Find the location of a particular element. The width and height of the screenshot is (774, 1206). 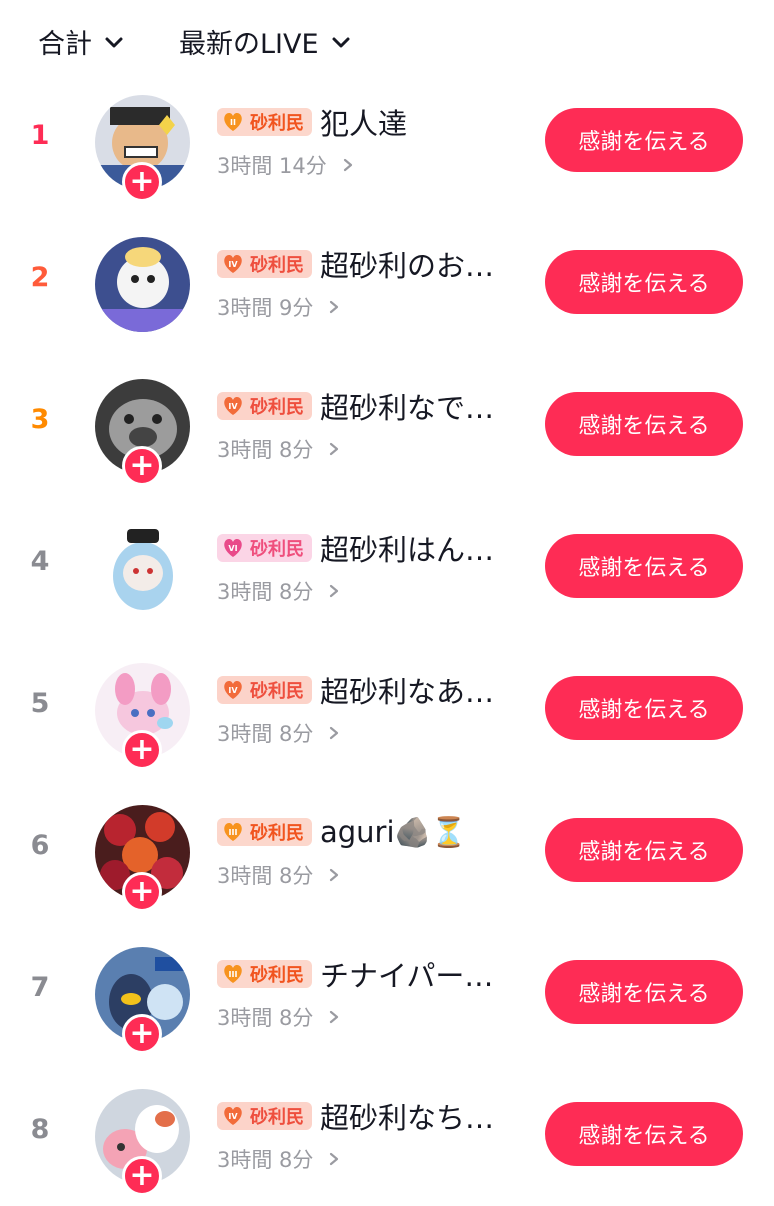

username: 犯人達 is located at coordinates (364, 124).